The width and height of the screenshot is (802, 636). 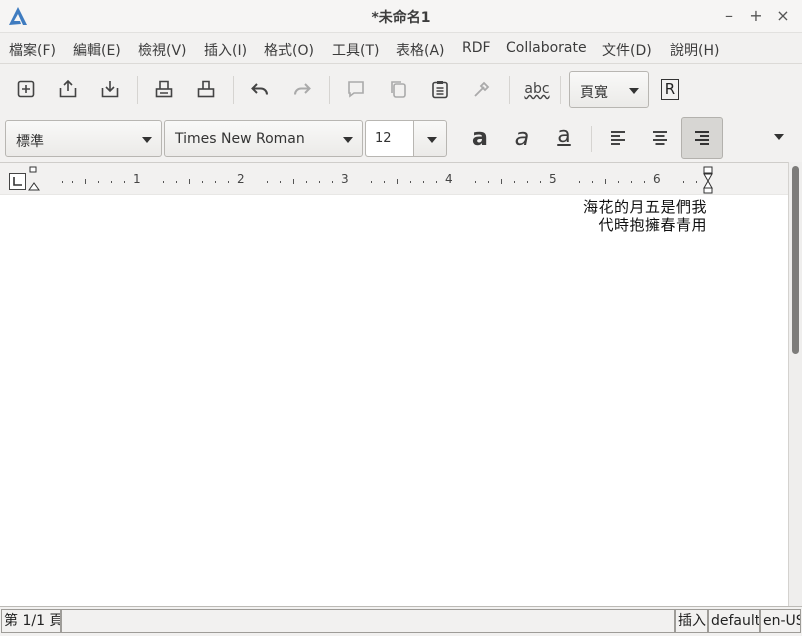 I want to click on font-size-input: 12, so click(x=390, y=138).